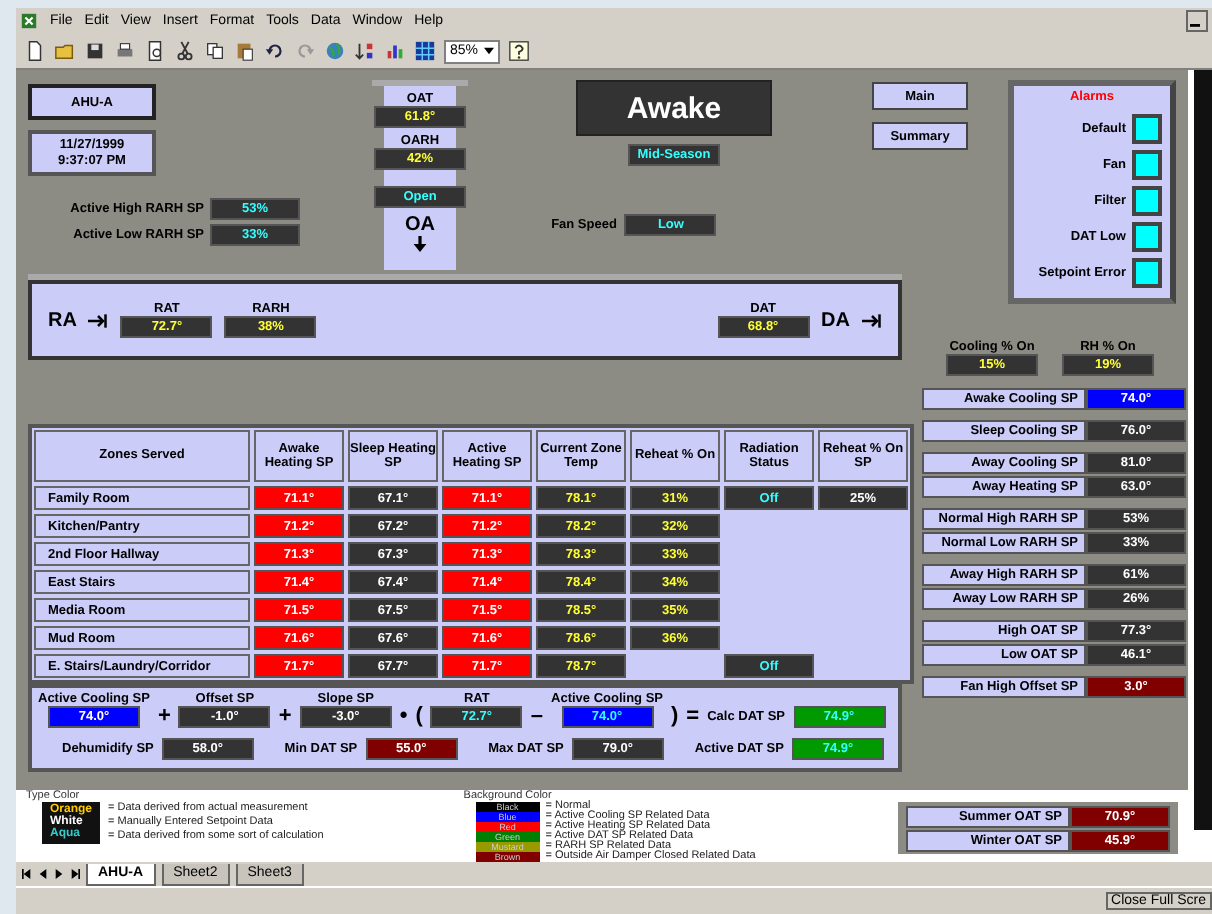 The width and height of the screenshot is (1212, 914). Describe the element at coordinates (537, 717) in the screenshot. I see `operator: –` at that location.